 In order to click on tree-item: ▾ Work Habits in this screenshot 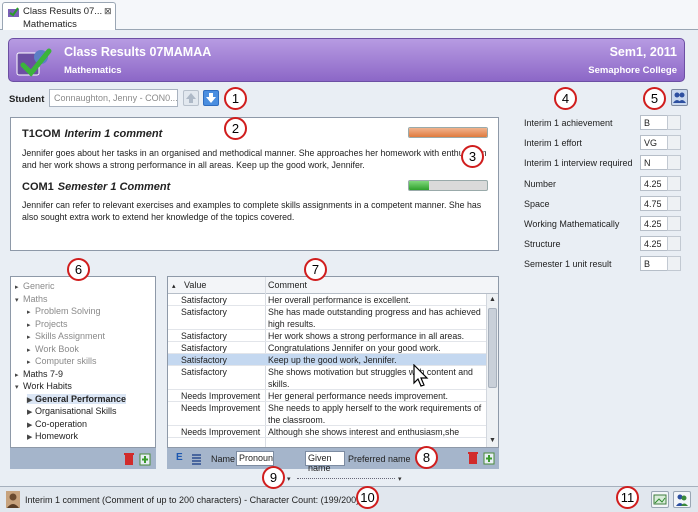, I will do `click(43, 386)`.